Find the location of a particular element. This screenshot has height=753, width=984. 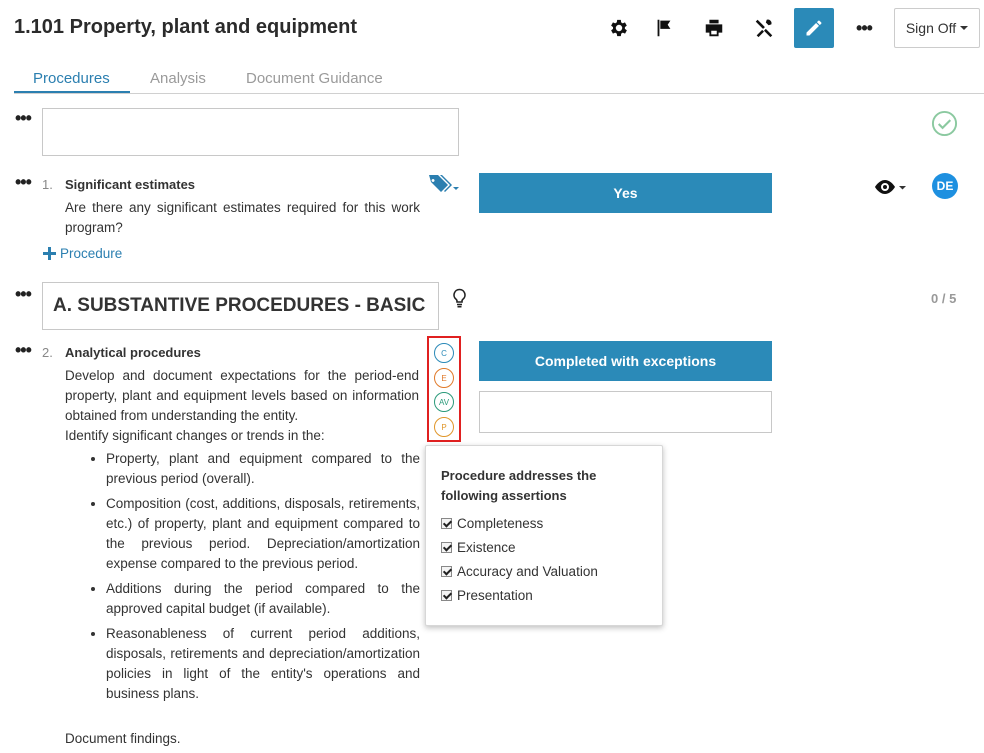

tab-analysis: Analysis is located at coordinates (178, 78).